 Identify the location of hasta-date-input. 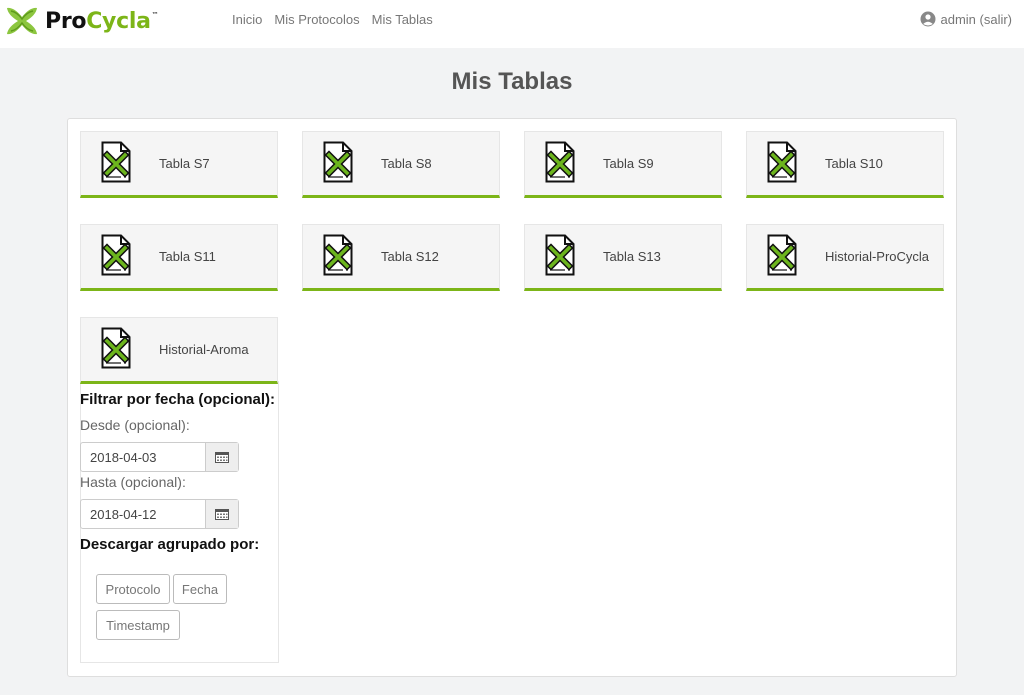
(143, 514).